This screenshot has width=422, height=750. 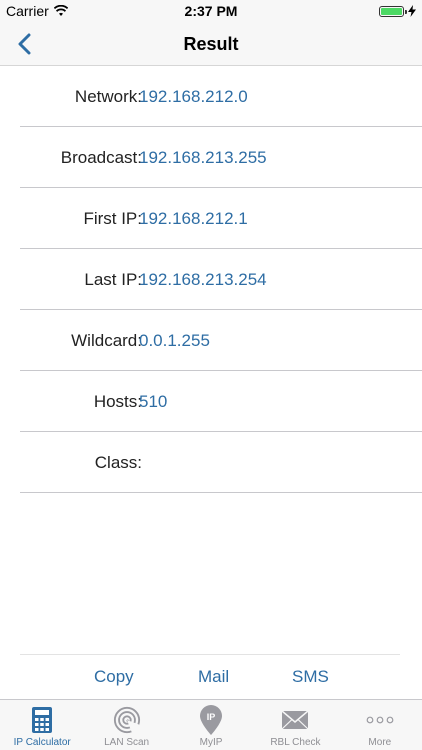 I want to click on hosts-label: Hosts:, so click(x=117, y=401).